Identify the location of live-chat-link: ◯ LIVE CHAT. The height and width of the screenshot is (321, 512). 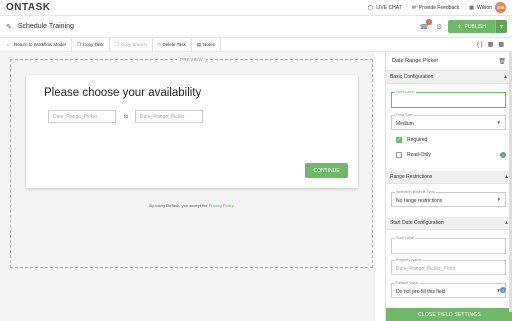
(385, 8).